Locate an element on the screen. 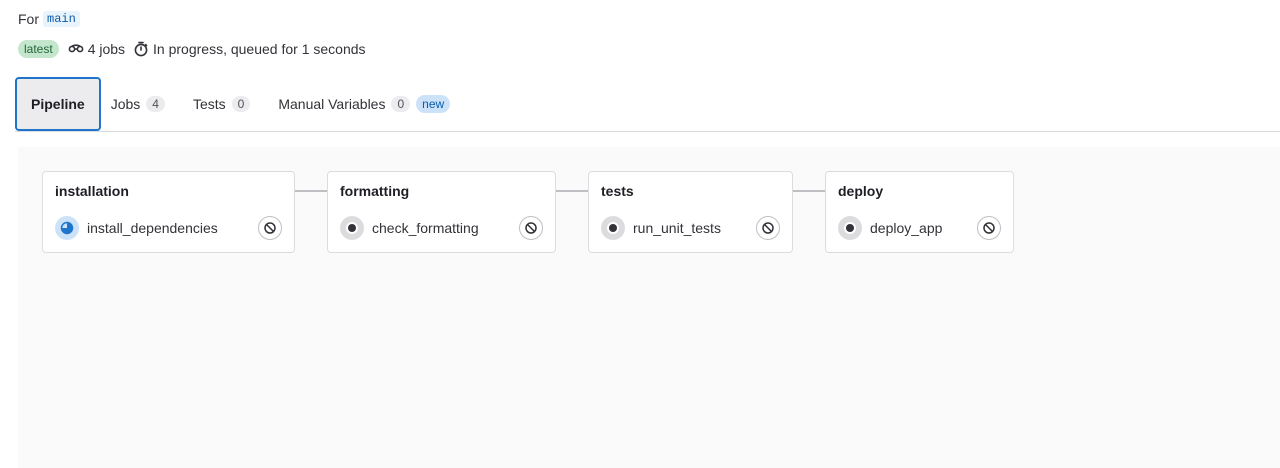 This screenshot has height=468, width=1280. tab-tests: Tests 0 is located at coordinates (221, 104).